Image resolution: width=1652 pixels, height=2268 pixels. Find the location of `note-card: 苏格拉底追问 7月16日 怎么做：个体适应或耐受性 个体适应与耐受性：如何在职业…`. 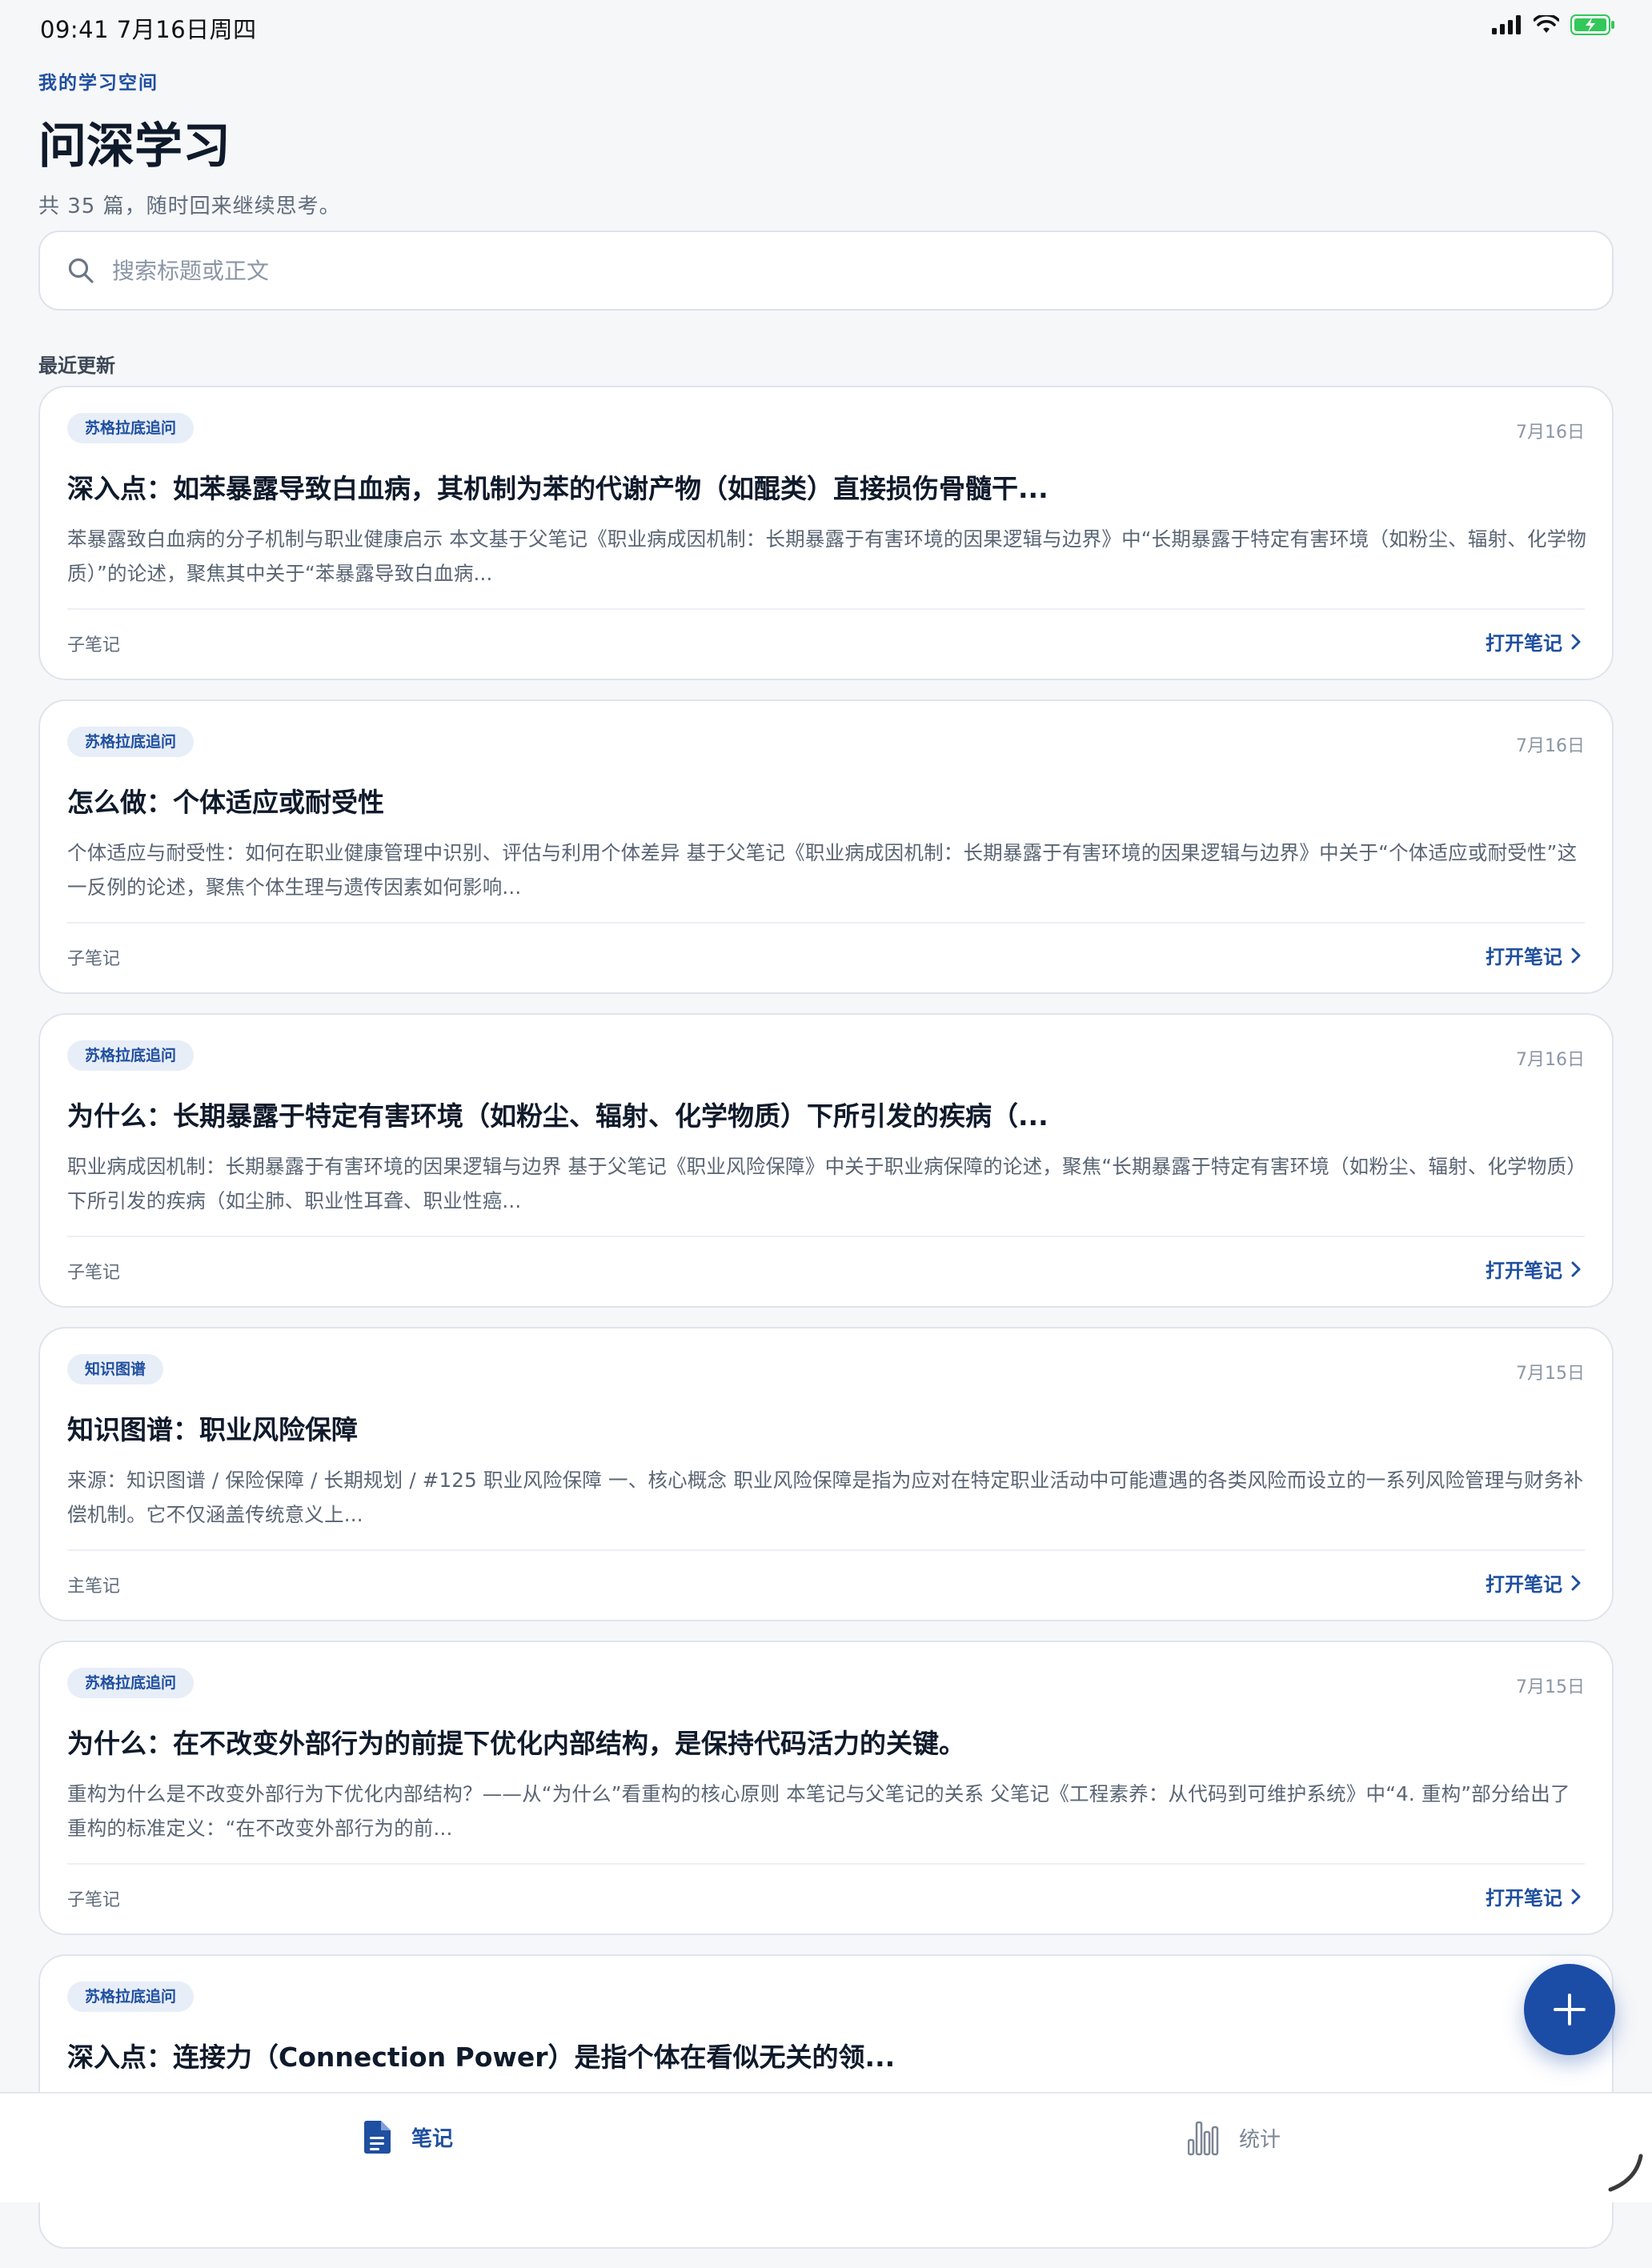

note-card: 苏格拉底追问 7月16日 怎么做：个体适应或耐受性 个体适应与耐受性：如何在职业… is located at coordinates (826, 846).